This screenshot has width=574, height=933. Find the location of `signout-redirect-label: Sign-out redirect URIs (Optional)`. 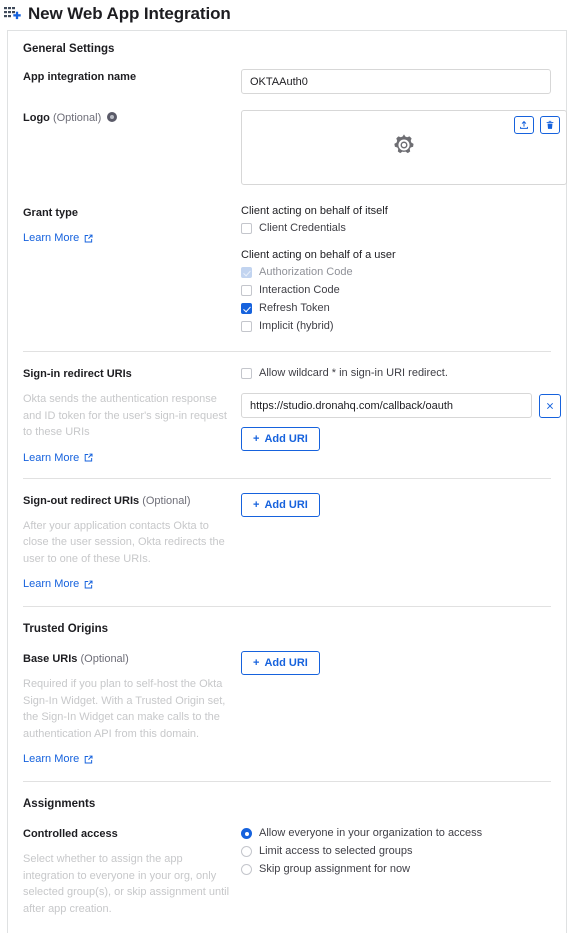

signout-redirect-label: Sign-out redirect URIs (Optional) is located at coordinates (127, 501).